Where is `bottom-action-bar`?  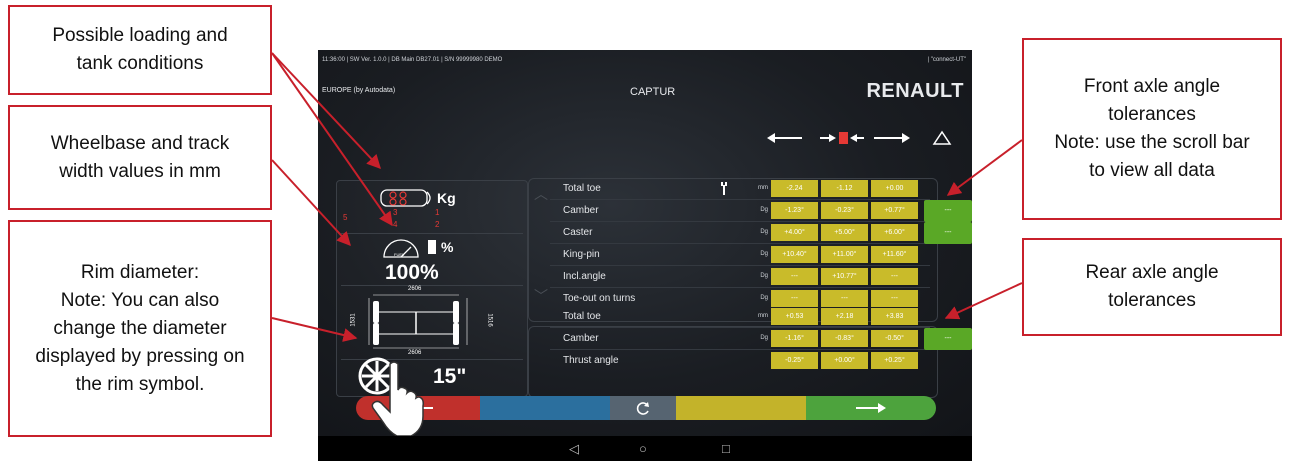
bottom-action-bar is located at coordinates (646, 408).